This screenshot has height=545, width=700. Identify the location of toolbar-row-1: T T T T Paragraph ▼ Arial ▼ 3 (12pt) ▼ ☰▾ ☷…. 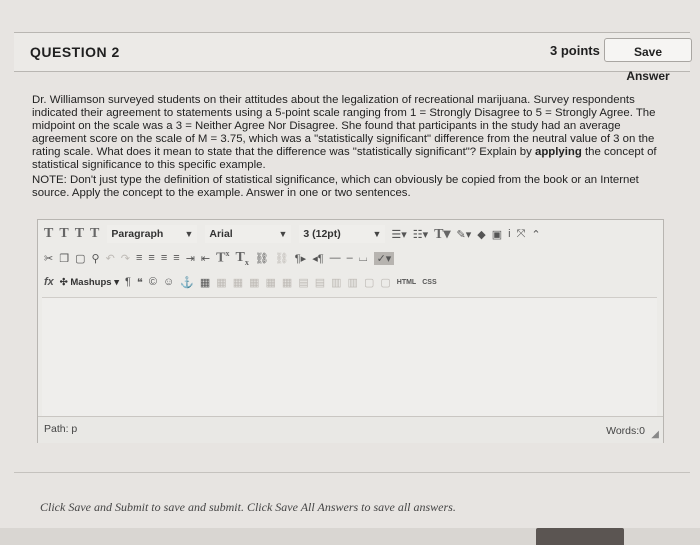
(350, 234).